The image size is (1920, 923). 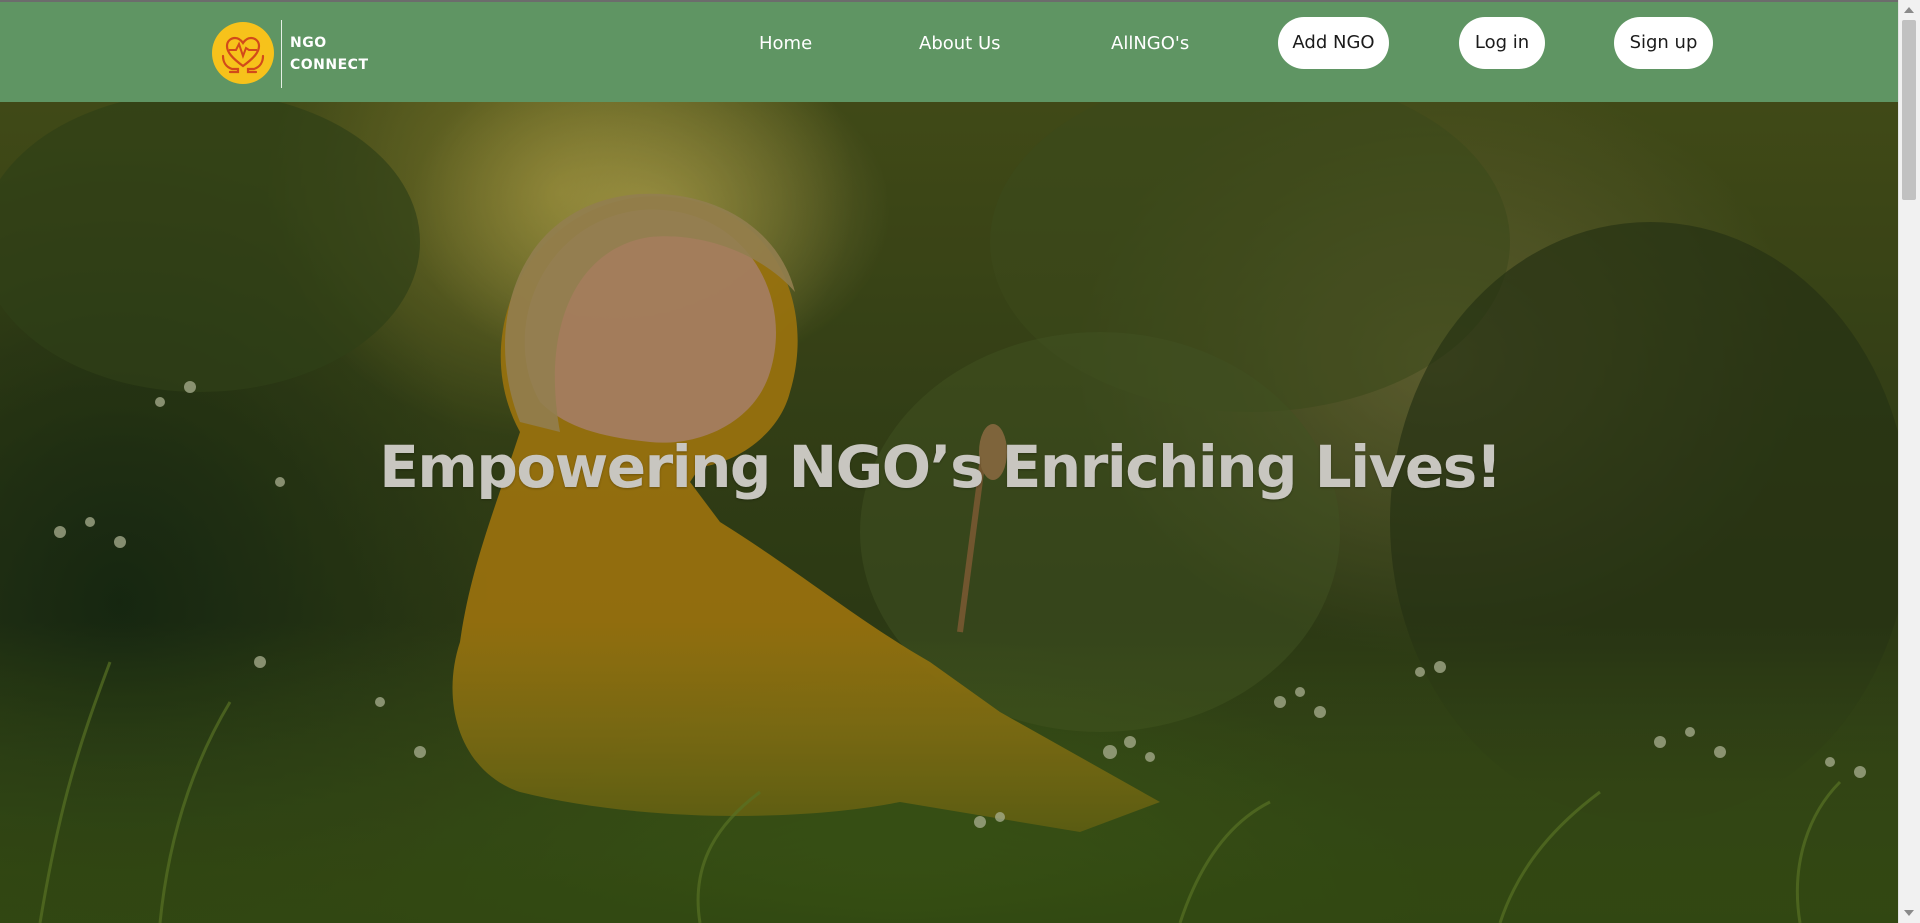 What do you see at coordinates (1909, 913) in the screenshot?
I see `scroll-down-arrow-icon` at bounding box center [1909, 913].